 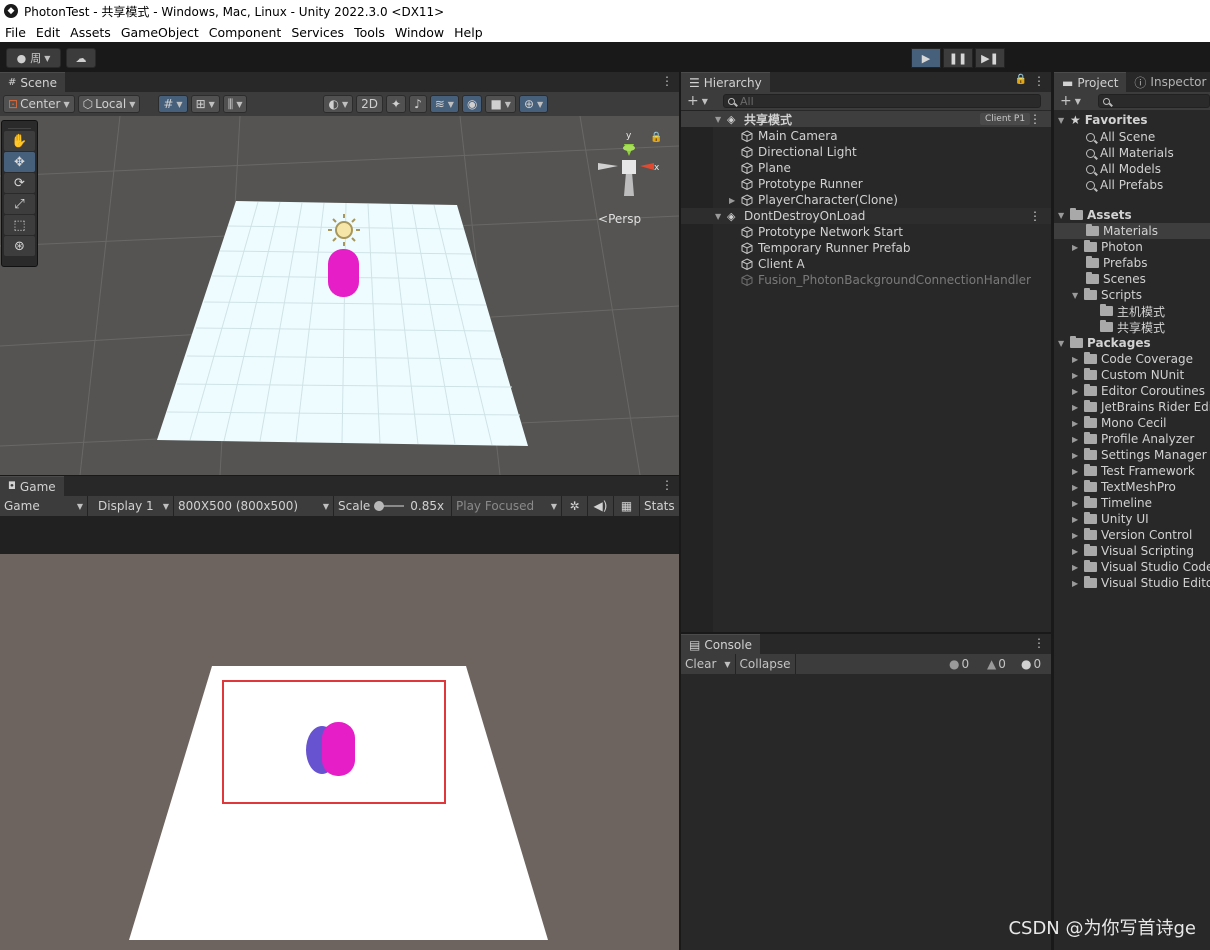 What do you see at coordinates (1141, 583) in the screenshot?
I see `package-folder: ▶ Visual Studio Editor` at bounding box center [1141, 583].